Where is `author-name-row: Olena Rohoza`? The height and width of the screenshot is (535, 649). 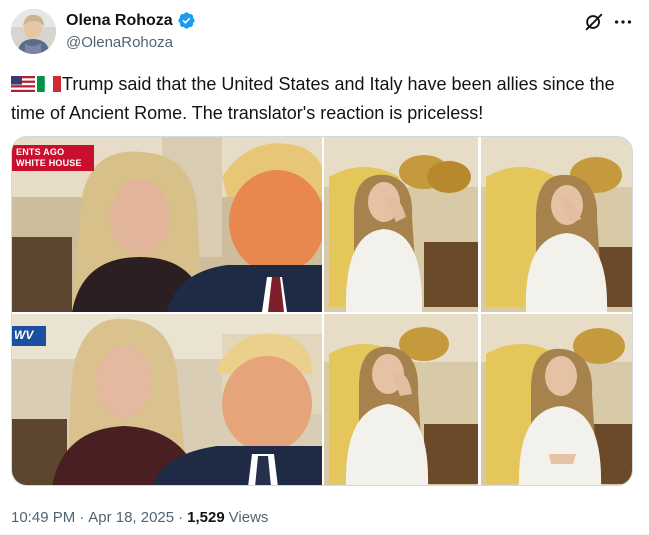 author-name-row: Olena Rohoza is located at coordinates (131, 20).